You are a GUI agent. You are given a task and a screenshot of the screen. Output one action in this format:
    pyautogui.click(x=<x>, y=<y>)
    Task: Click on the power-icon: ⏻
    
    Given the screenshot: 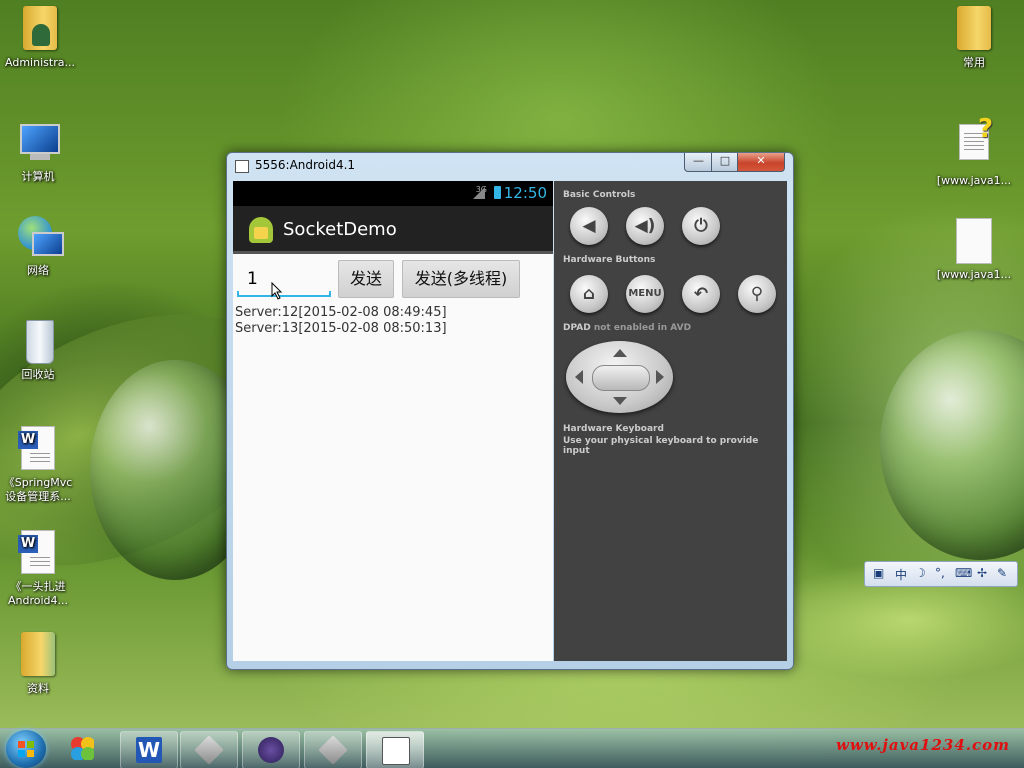 What is the action you would take?
    pyautogui.click(x=701, y=226)
    